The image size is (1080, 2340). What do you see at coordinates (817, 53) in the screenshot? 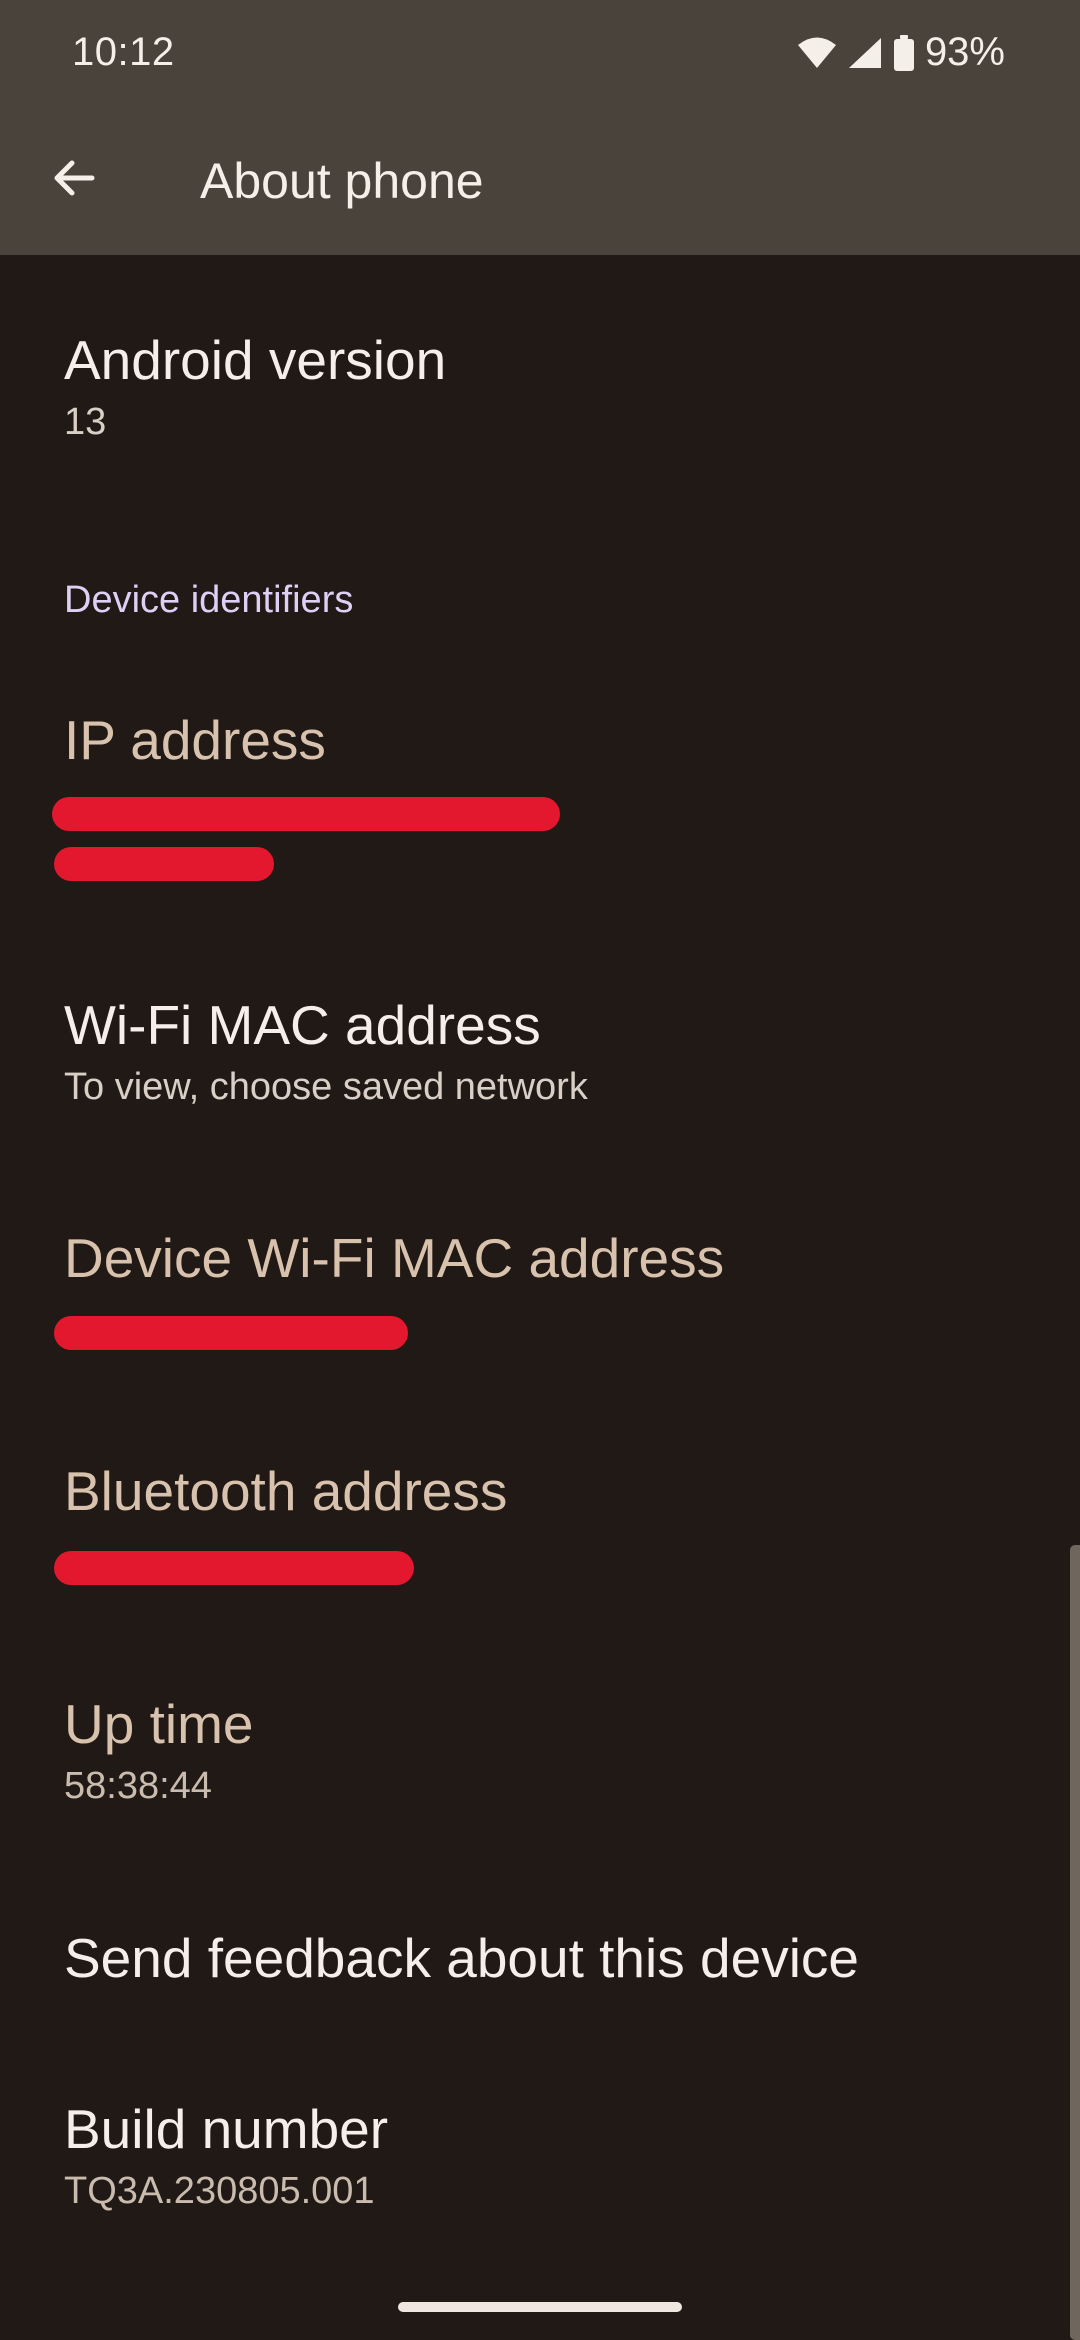
I see `wifi-icon` at bounding box center [817, 53].